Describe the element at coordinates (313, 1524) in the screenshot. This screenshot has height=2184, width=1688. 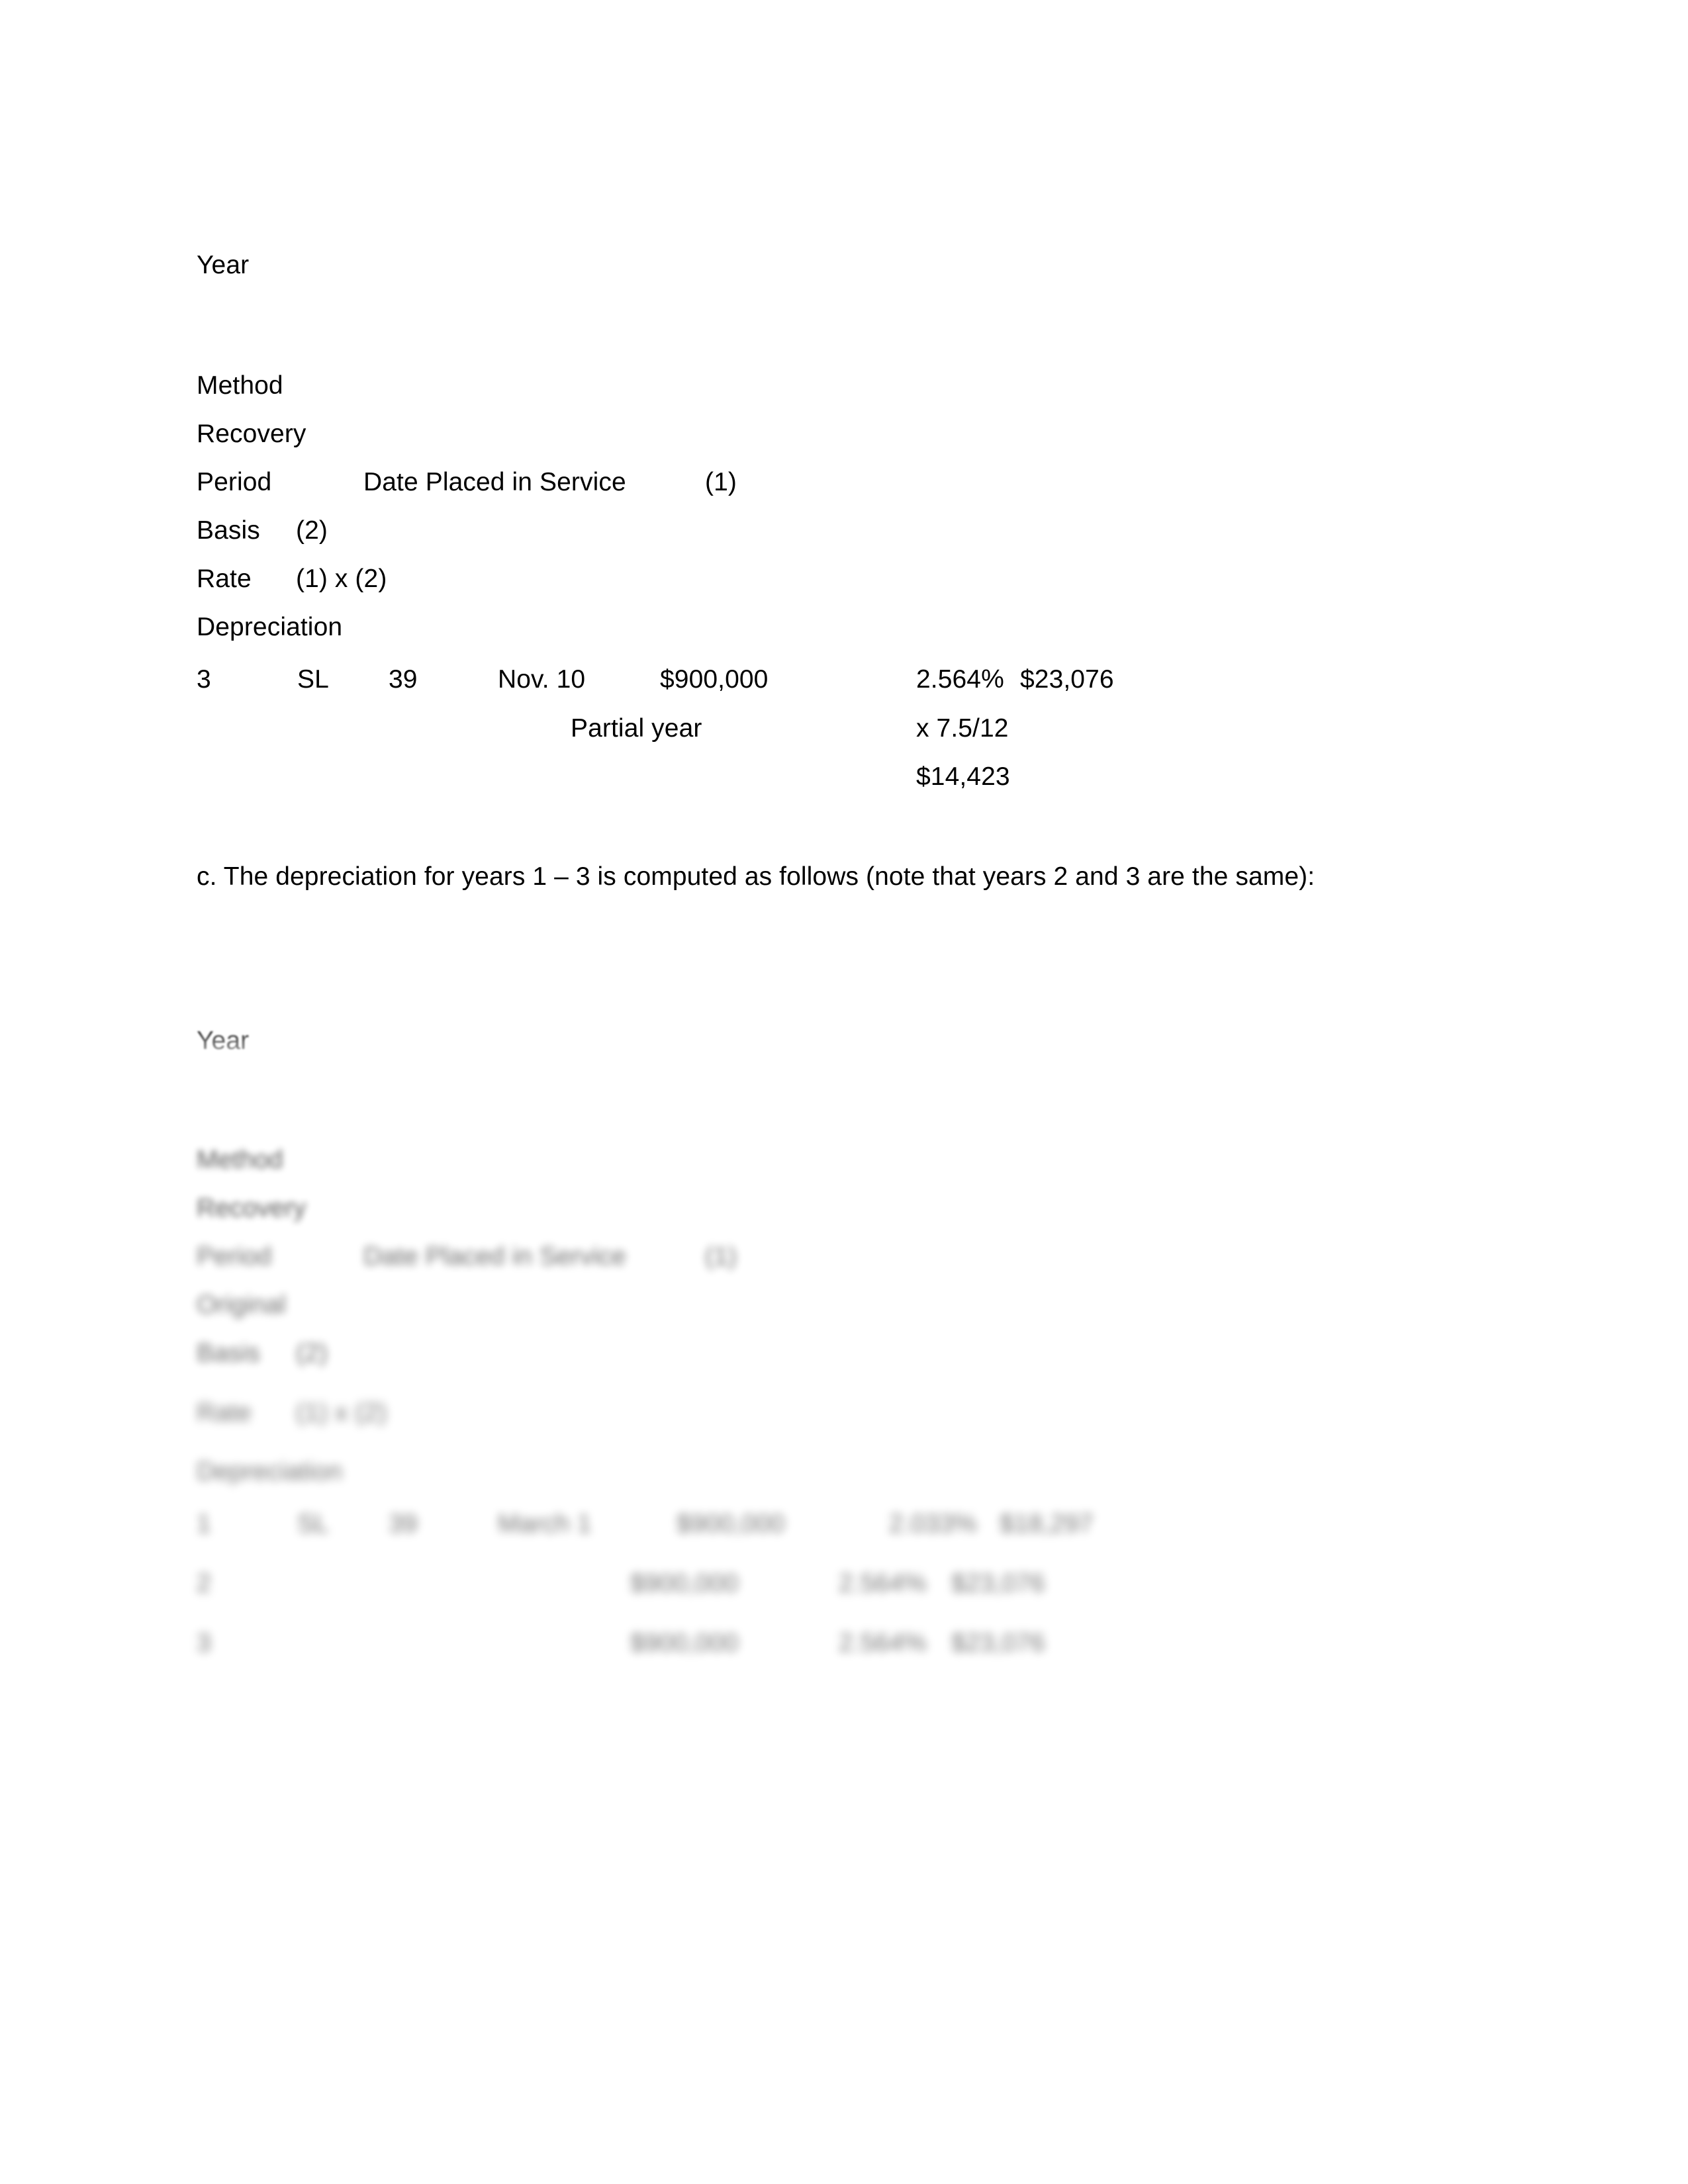
I see `table-c-row-method: SL` at that location.